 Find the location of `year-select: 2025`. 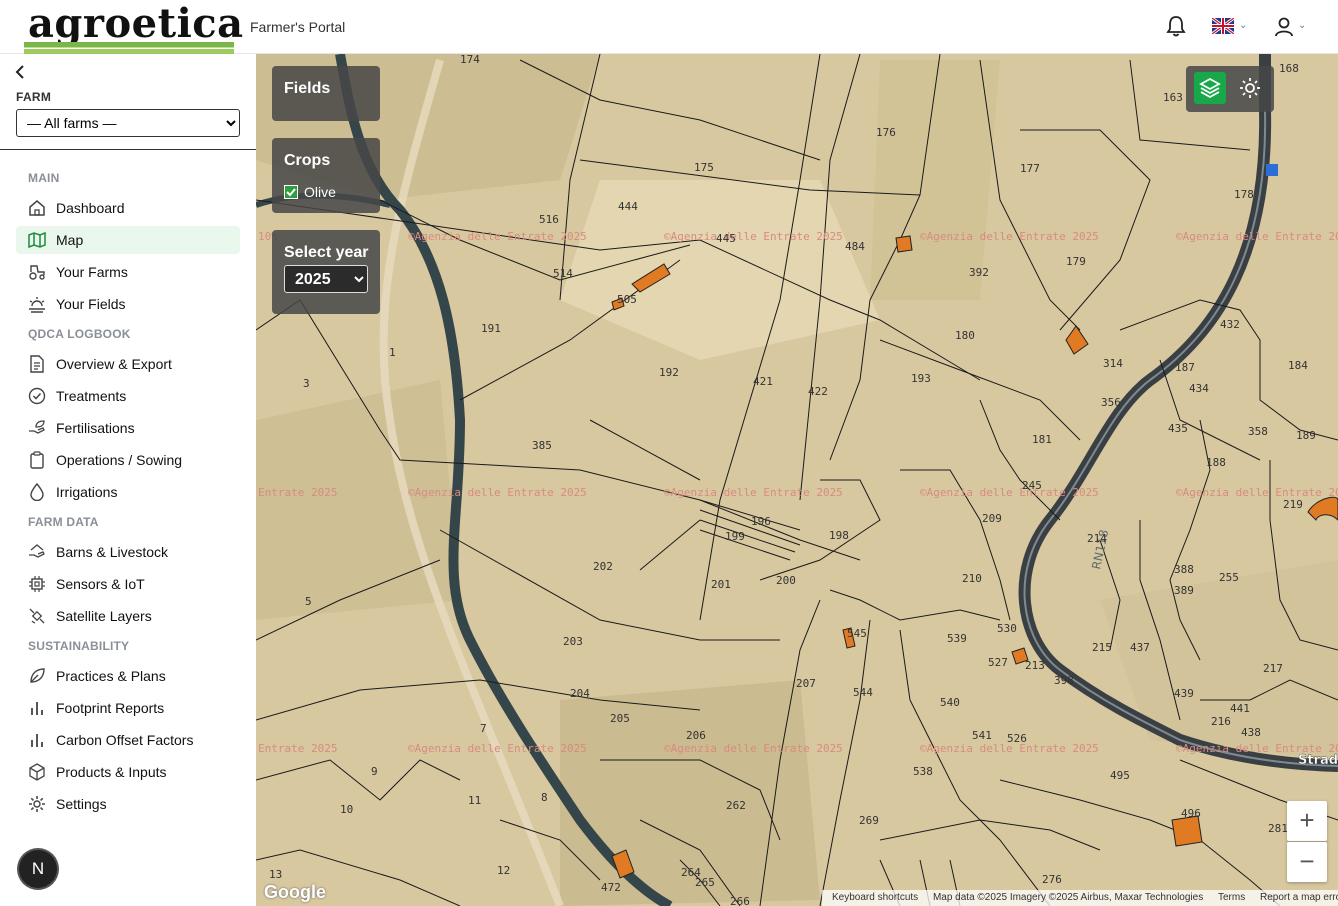

year-select: 2025 is located at coordinates (326, 279).